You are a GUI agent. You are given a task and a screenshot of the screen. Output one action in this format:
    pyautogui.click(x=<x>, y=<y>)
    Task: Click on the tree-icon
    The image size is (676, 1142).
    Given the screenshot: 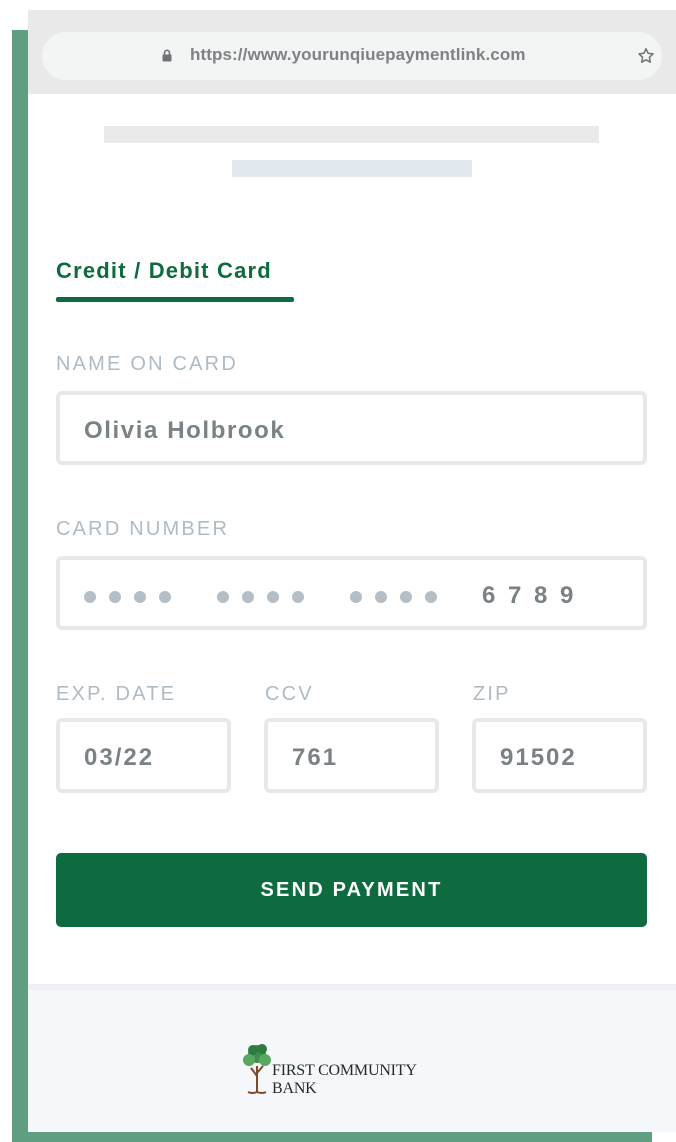 What is the action you would take?
    pyautogui.click(x=257, y=1069)
    